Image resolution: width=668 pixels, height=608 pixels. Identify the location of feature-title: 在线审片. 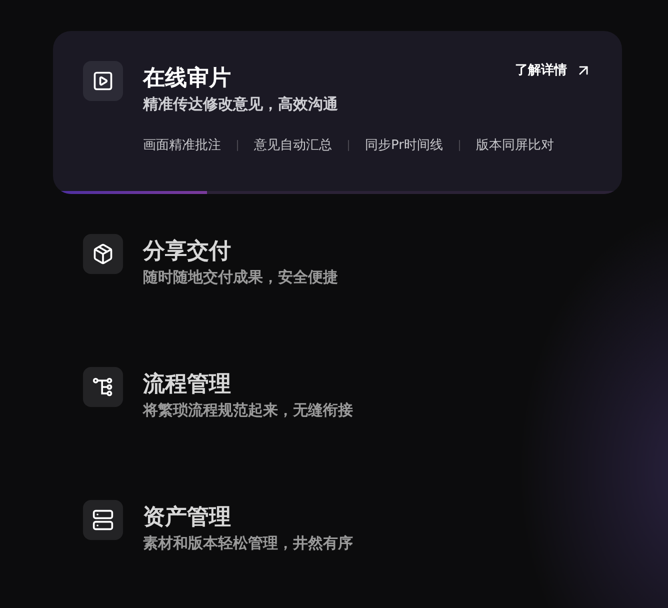
(187, 78).